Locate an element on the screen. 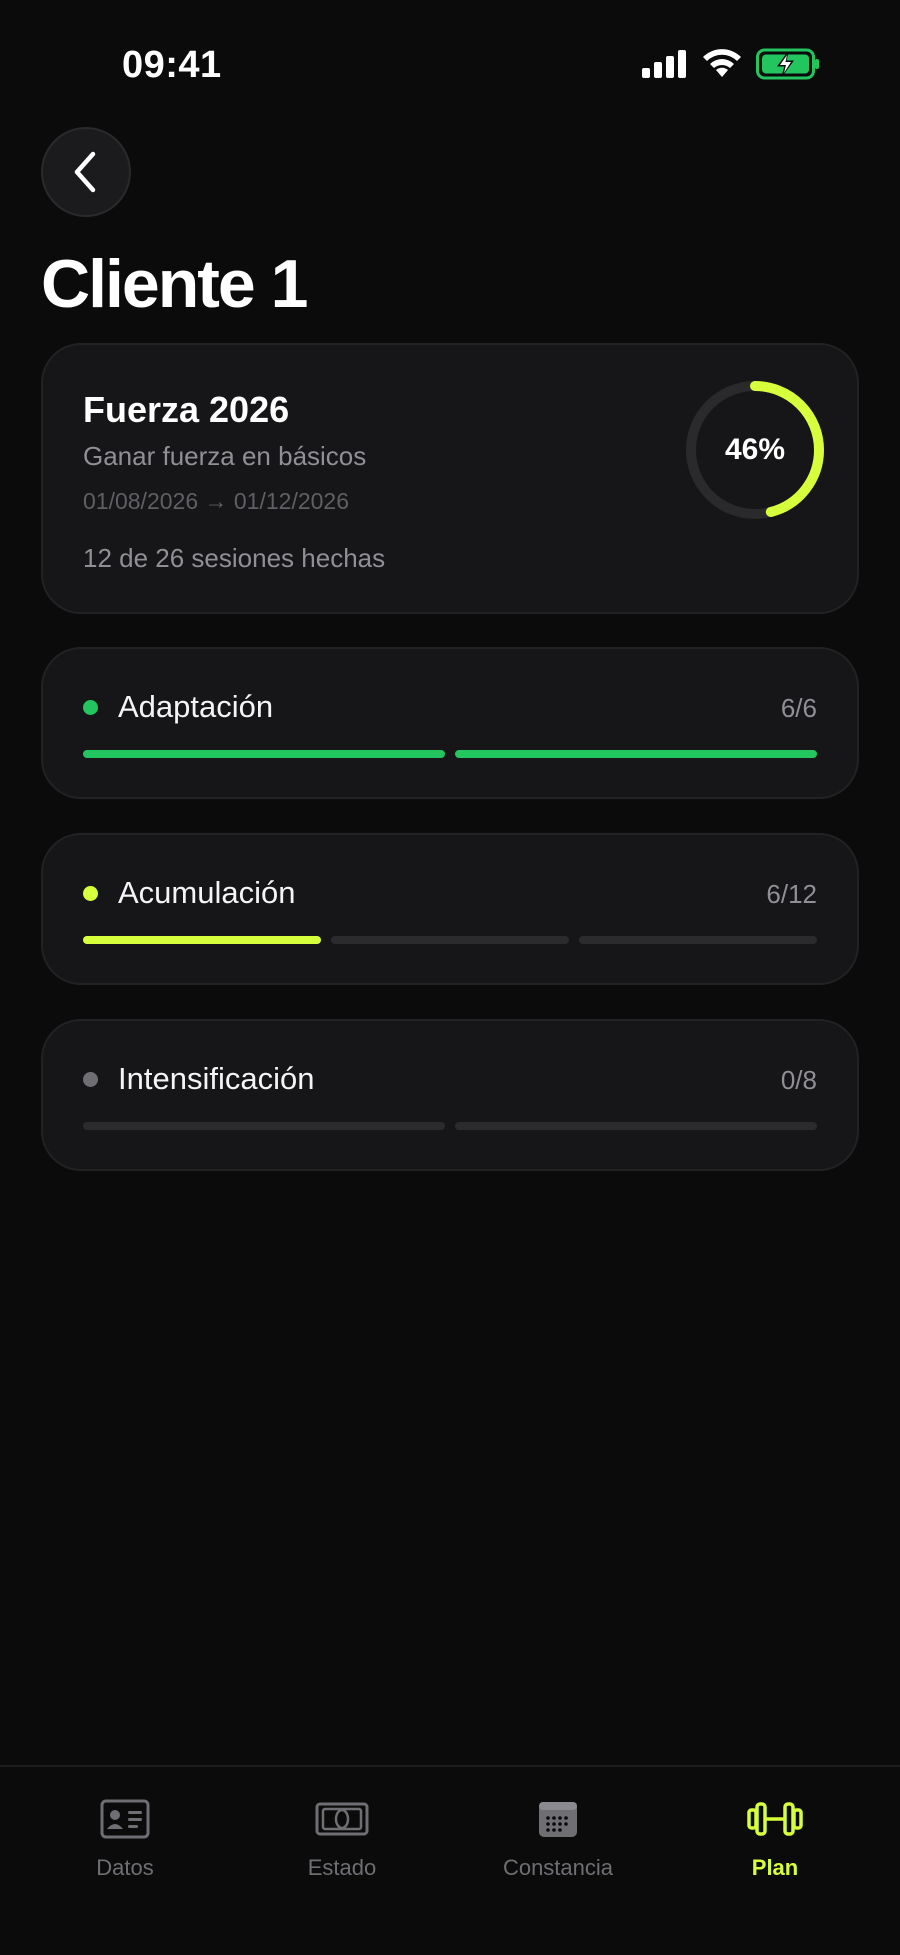 The image size is (900, 1955). page-title: Cliente 1 is located at coordinates (174, 284).